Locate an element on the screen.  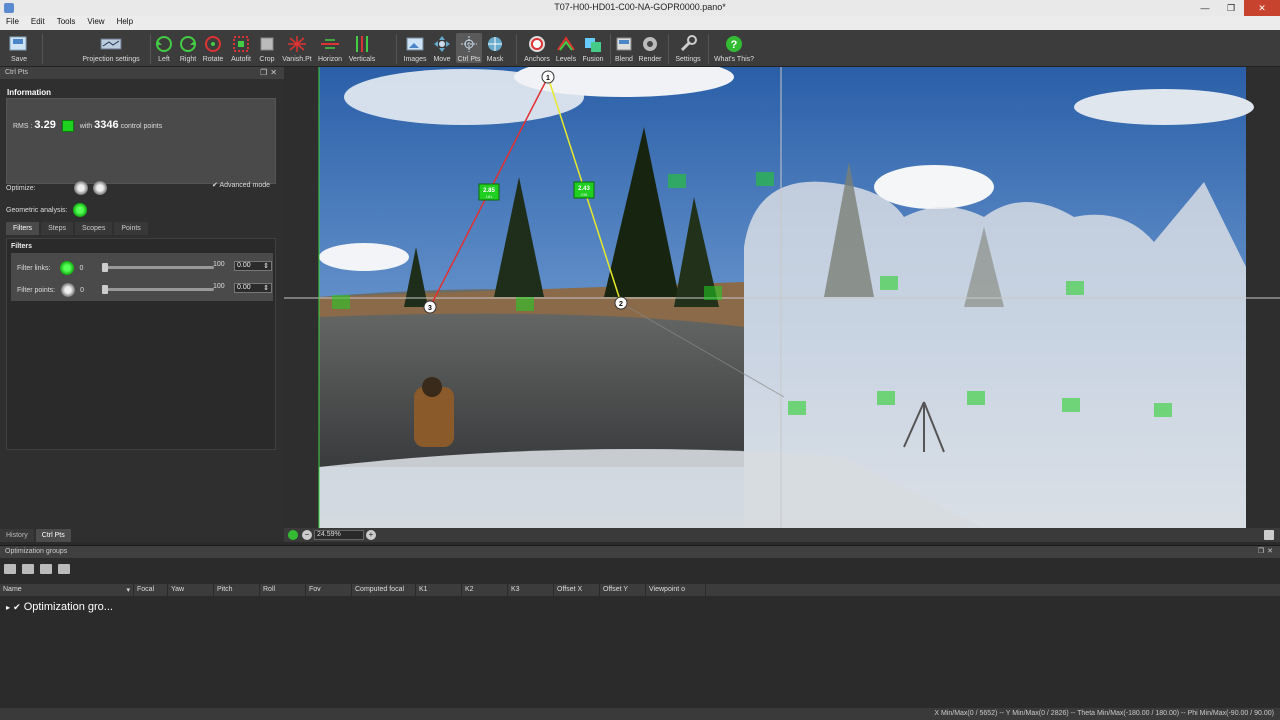
horizon-button: Horizon is located at coordinates (330, 48).